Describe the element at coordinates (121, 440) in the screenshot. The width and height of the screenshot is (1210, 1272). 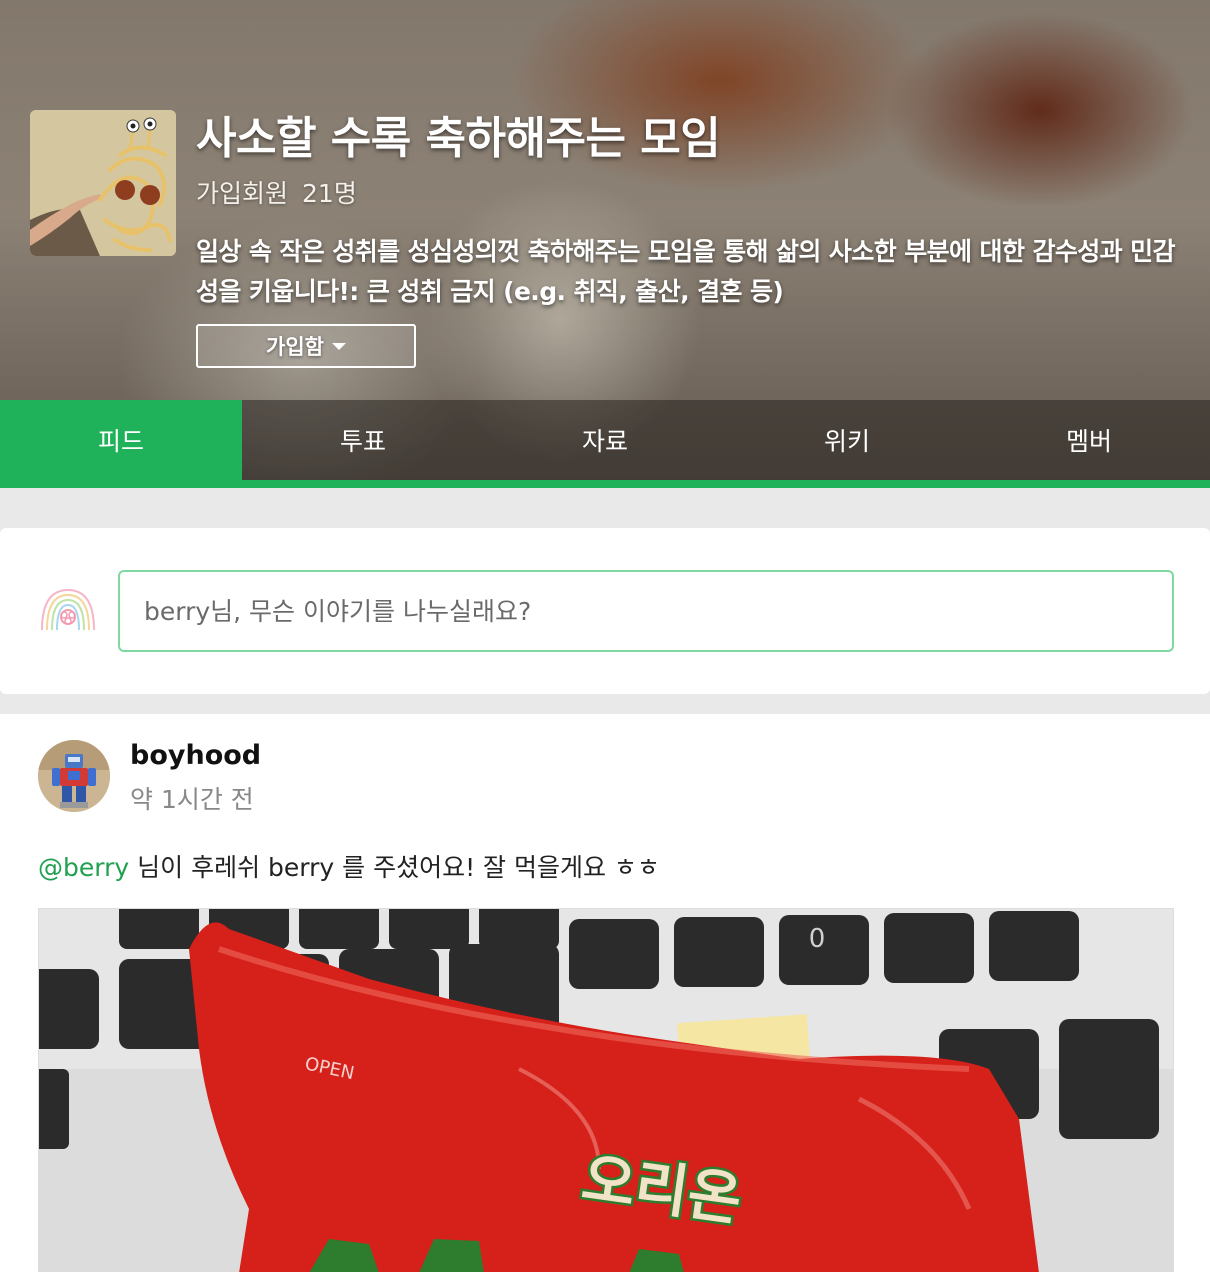
I see `tab-feed: 피드` at that location.